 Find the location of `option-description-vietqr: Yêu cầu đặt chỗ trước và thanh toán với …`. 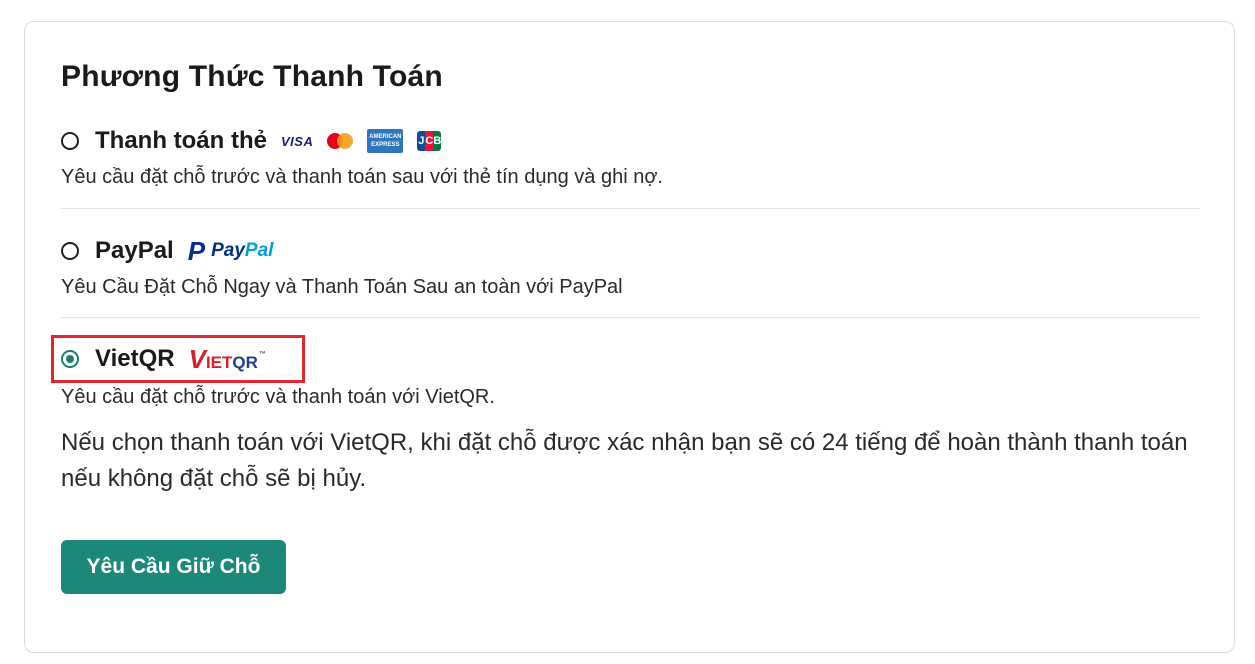

option-description-vietqr: Yêu cầu đặt chỗ trước và thanh toán với … is located at coordinates (278, 397).